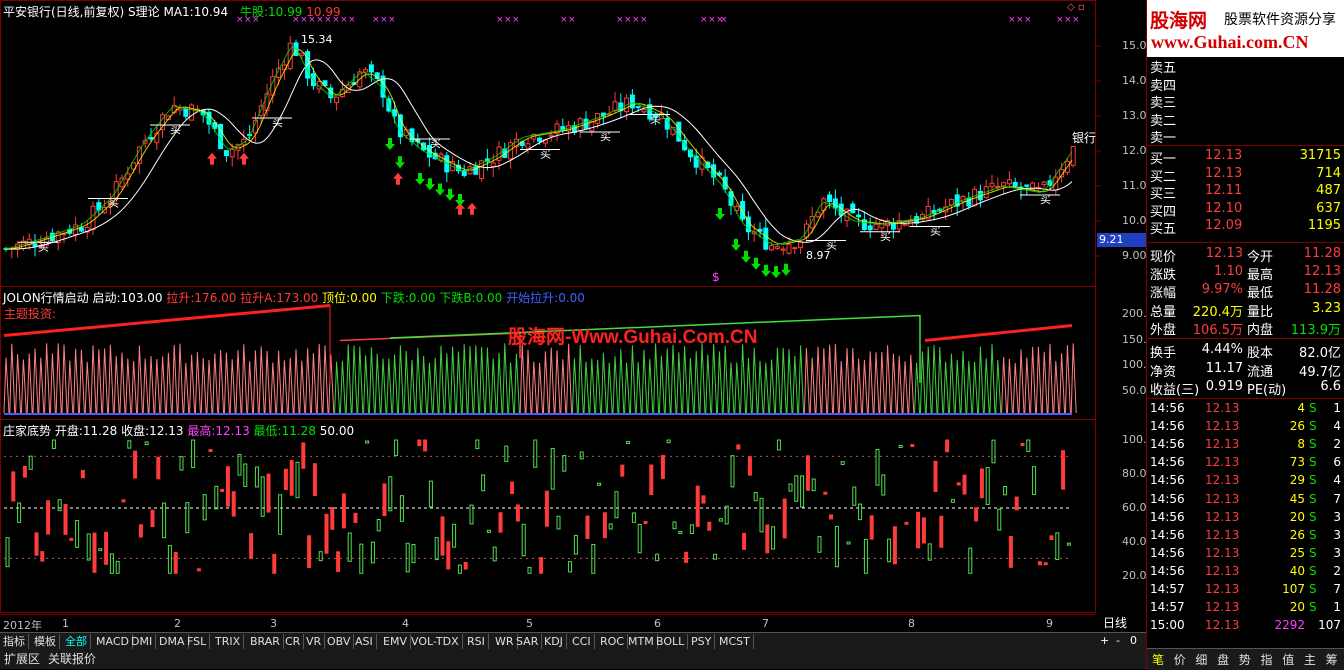 This screenshot has width=1344, height=670. Describe the element at coordinates (1245, 555) in the screenshot. I see `tick-row: 14:56 12.13 25 S 3` at that location.